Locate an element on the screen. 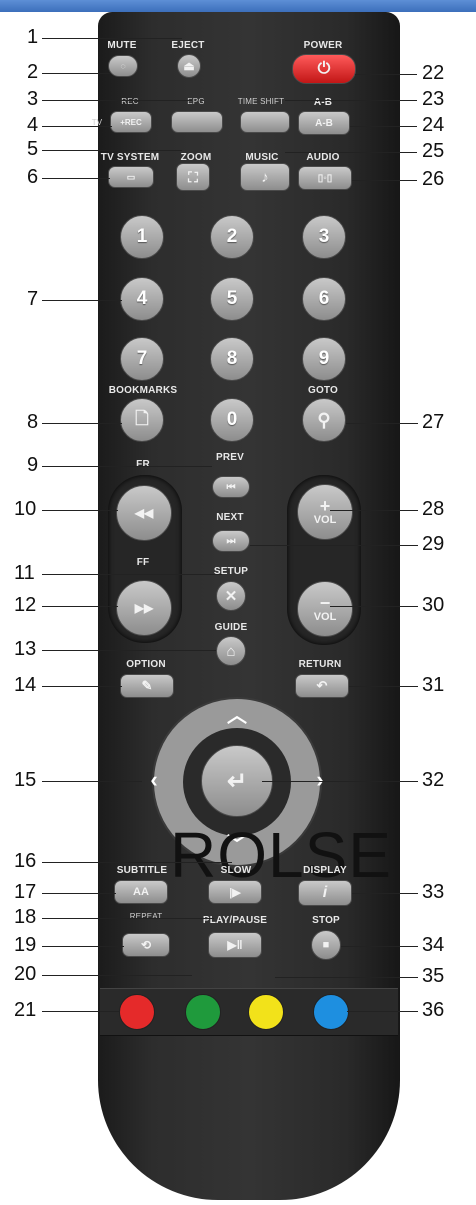 The width and height of the screenshot is (476, 1205). epg-label: EPG is located at coordinates (196, 101).